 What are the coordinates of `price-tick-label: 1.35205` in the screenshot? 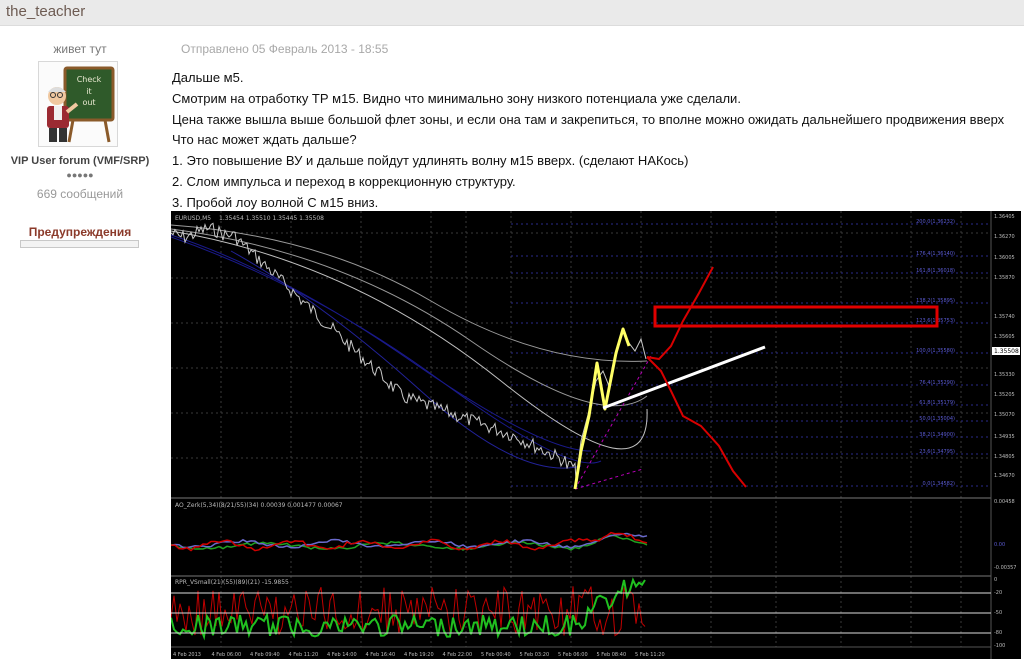 It's located at (1004, 395).